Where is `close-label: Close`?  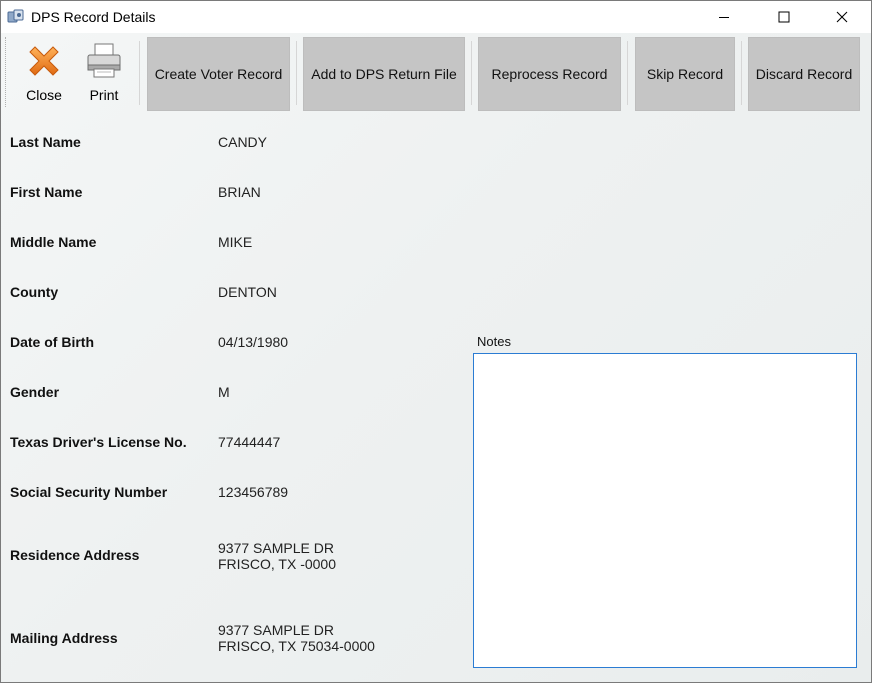 close-label: Close is located at coordinates (44, 95).